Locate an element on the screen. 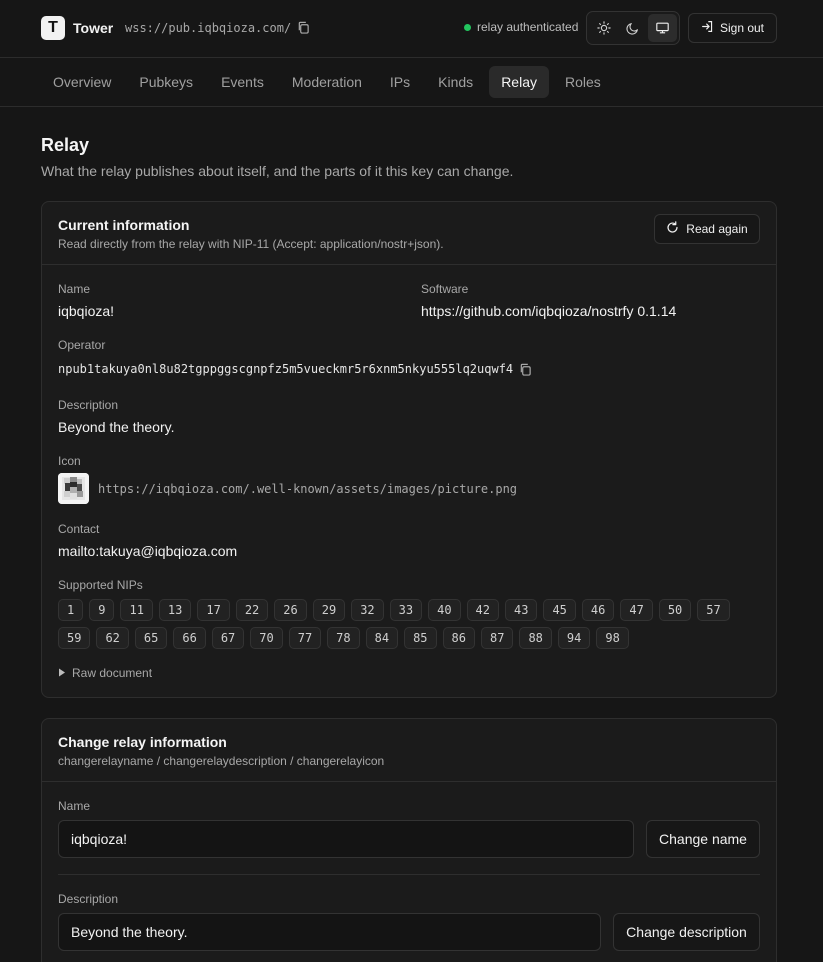 The width and height of the screenshot is (823, 962). description-input is located at coordinates (329, 932).